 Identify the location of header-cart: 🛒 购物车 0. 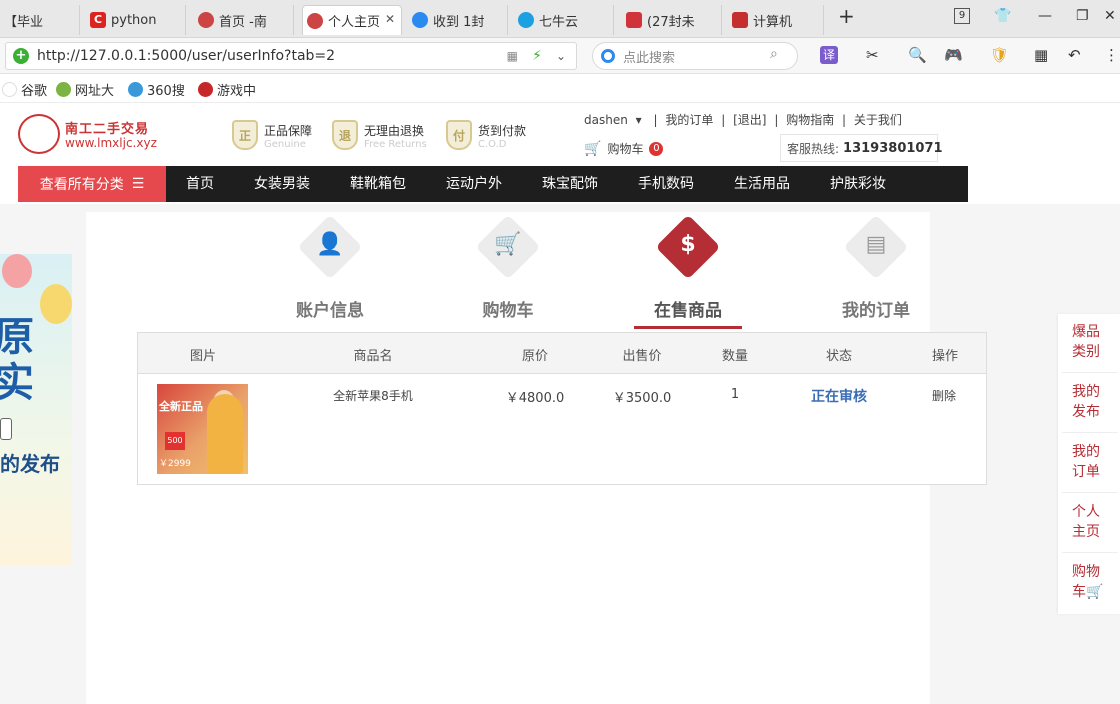
(624, 148).